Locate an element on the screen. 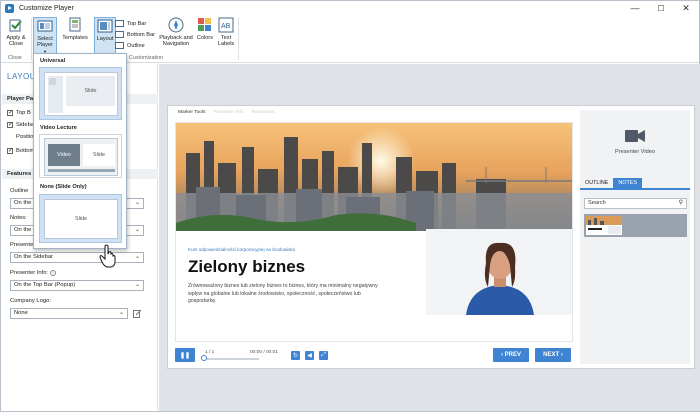  apply-close-label: Apply & Close is located at coordinates (16, 41).